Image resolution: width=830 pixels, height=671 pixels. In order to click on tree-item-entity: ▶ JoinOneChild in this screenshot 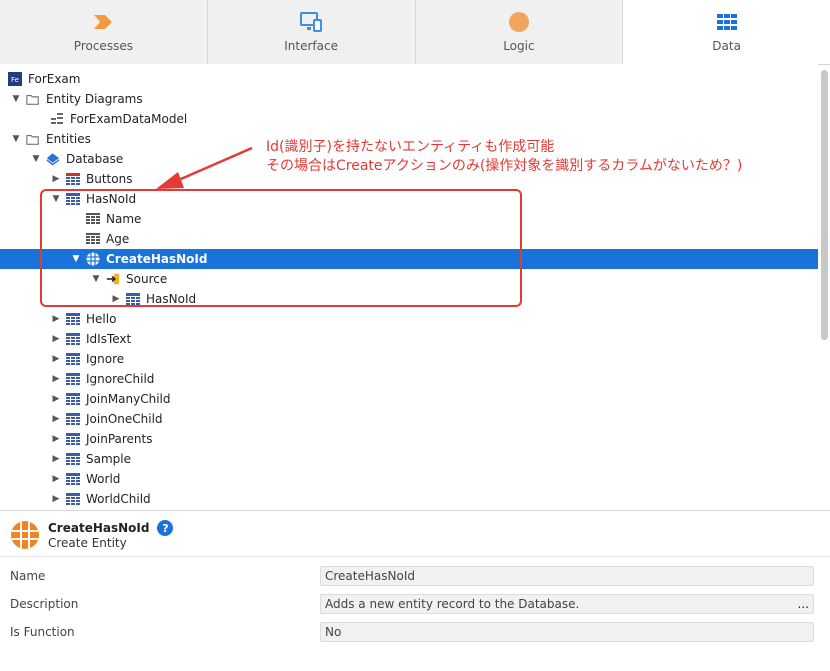, I will do `click(409, 419)`.